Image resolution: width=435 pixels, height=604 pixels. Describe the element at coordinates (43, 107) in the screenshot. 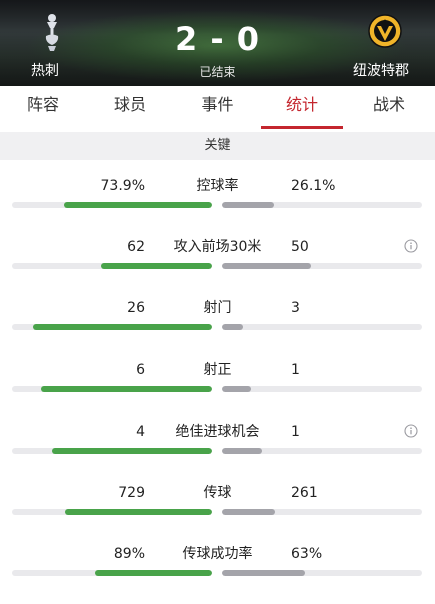

I see `tab-lineup: 阵容` at that location.